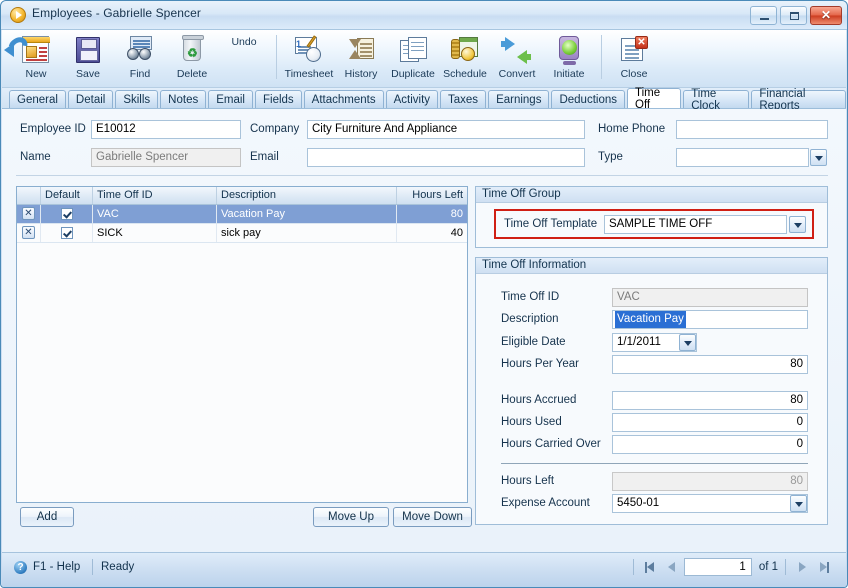 The image size is (848, 588). Describe the element at coordinates (309, 50) in the screenshot. I see `timesheet-icon: 1` at that location.